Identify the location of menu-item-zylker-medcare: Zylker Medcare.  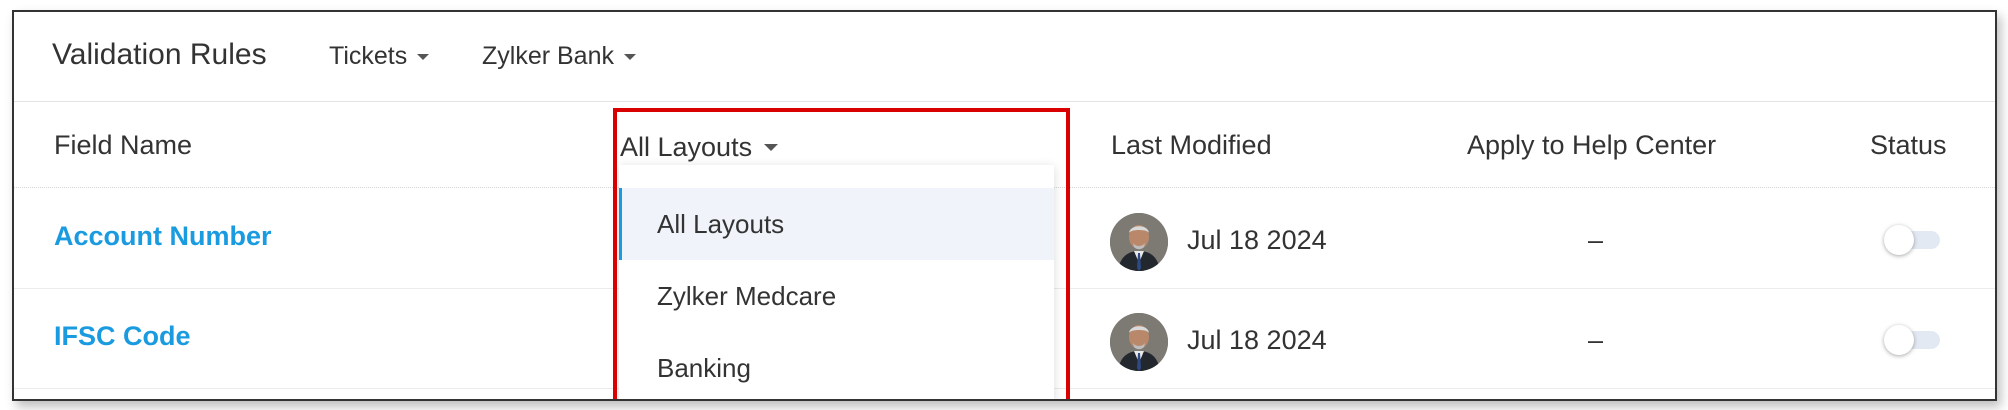
(836, 296).